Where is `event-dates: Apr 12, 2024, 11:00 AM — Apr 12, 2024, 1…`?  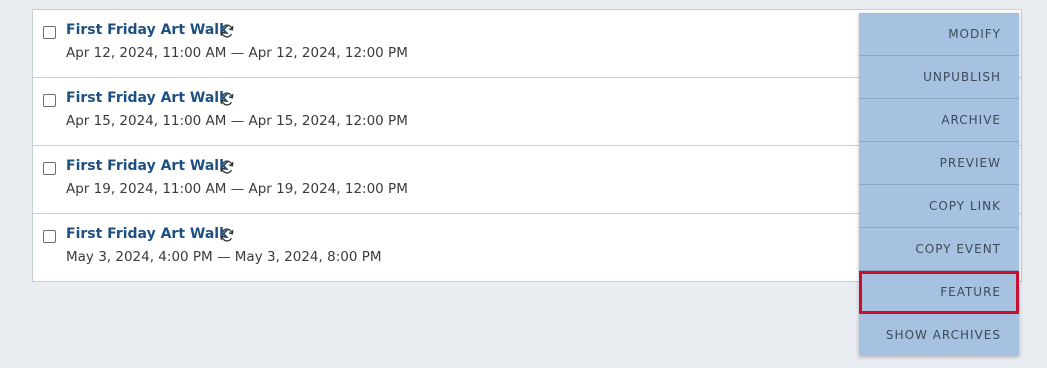 event-dates: Apr 12, 2024, 11:00 AM — Apr 12, 2024, 1… is located at coordinates (237, 53).